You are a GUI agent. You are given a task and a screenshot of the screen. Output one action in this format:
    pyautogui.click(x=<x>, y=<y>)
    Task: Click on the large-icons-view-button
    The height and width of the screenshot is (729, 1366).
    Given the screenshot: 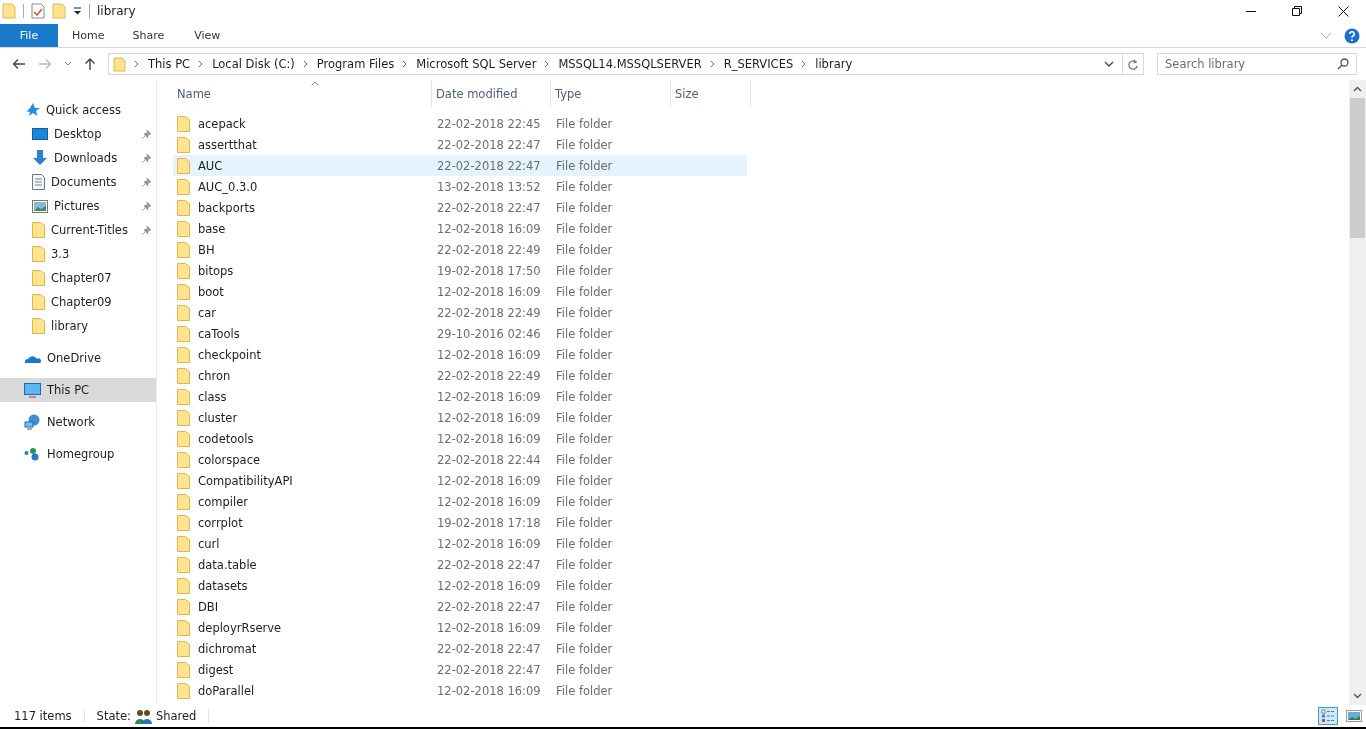 What is the action you would take?
    pyautogui.click(x=1354, y=716)
    